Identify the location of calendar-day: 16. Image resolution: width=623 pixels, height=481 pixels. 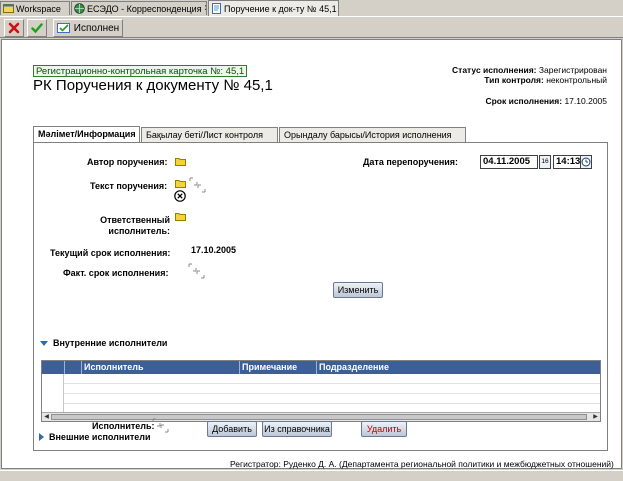
(545, 161).